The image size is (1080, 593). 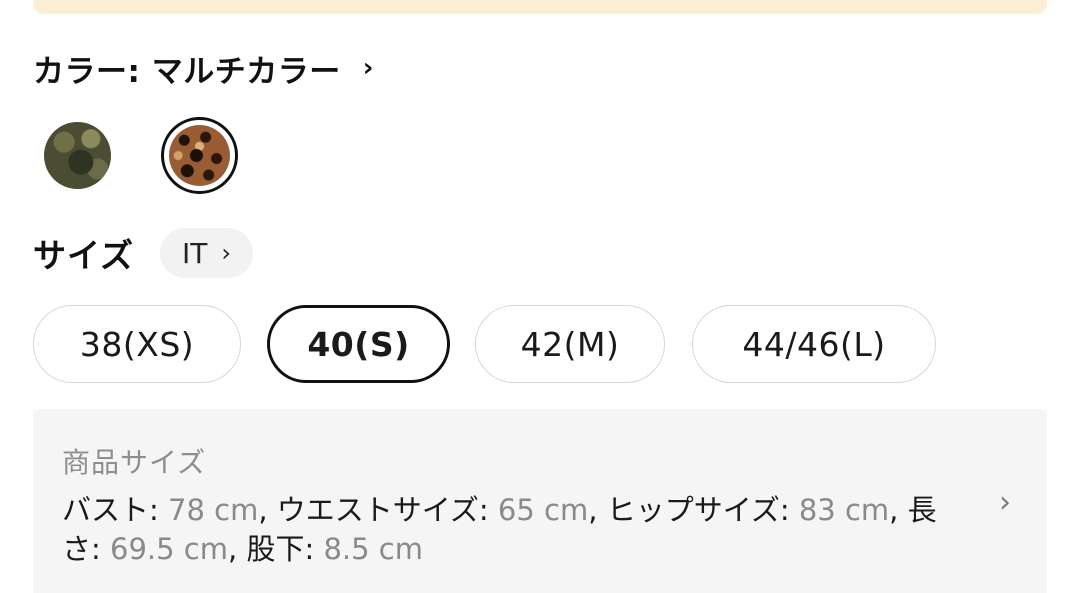 What do you see at coordinates (169, 549) in the screenshot?
I see `measurement-value: 69.5 cm` at bounding box center [169, 549].